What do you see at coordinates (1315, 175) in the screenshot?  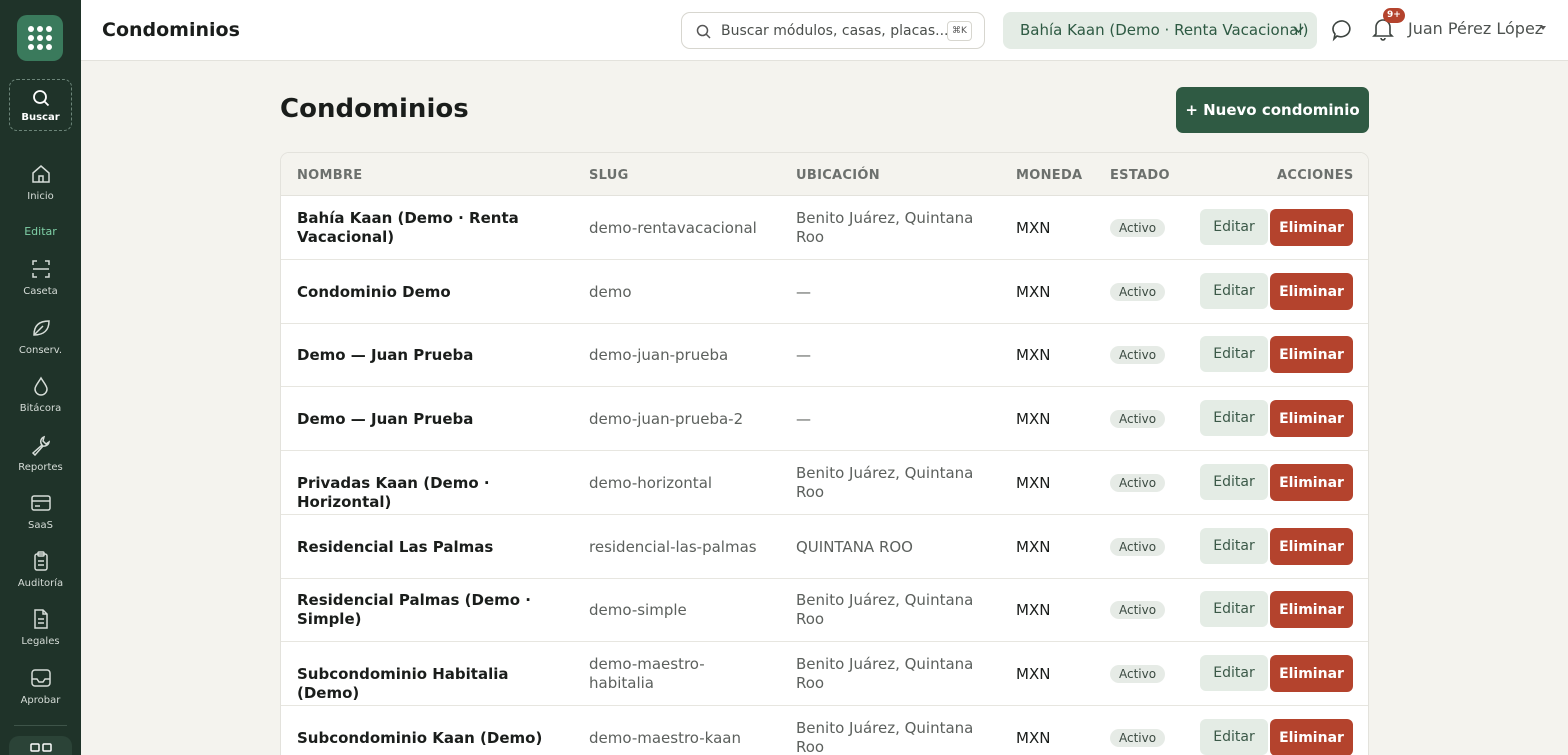 I see `column-header-acciones: ACCIONES` at bounding box center [1315, 175].